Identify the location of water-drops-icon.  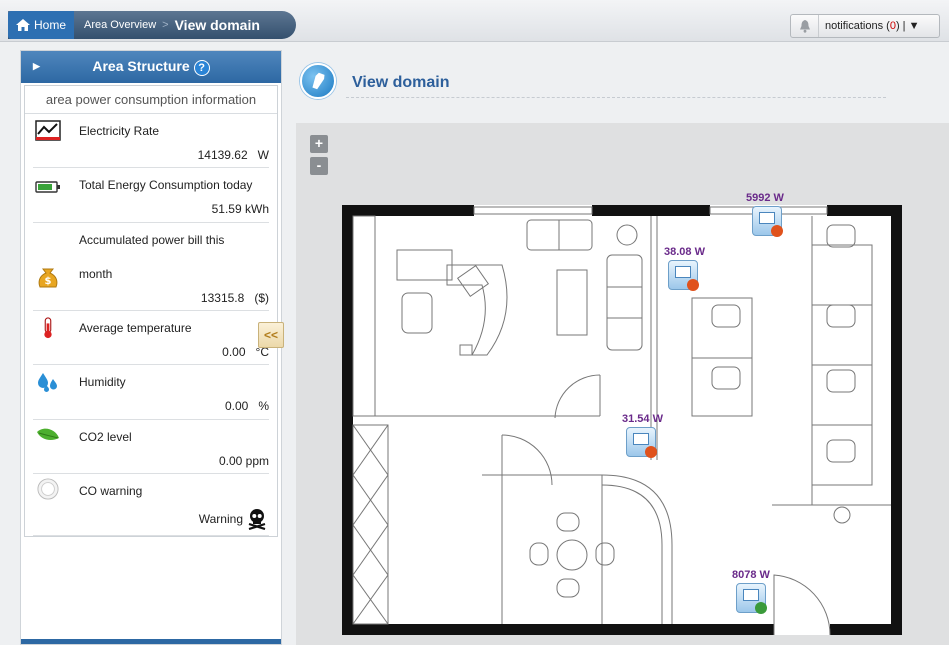
(47, 382).